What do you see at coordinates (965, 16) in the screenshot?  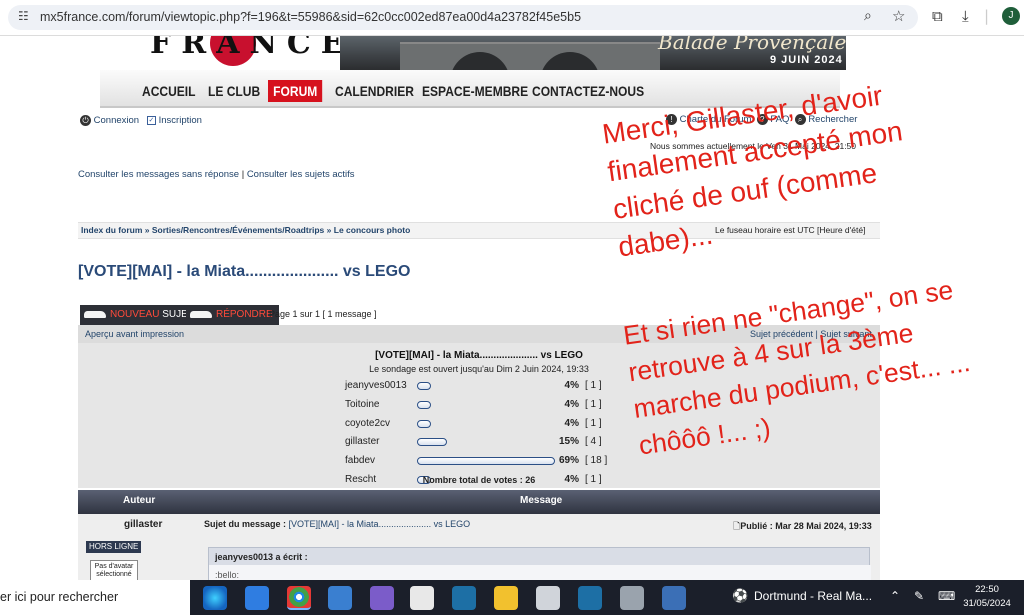 I see `download-icon: ⤓` at bounding box center [965, 16].